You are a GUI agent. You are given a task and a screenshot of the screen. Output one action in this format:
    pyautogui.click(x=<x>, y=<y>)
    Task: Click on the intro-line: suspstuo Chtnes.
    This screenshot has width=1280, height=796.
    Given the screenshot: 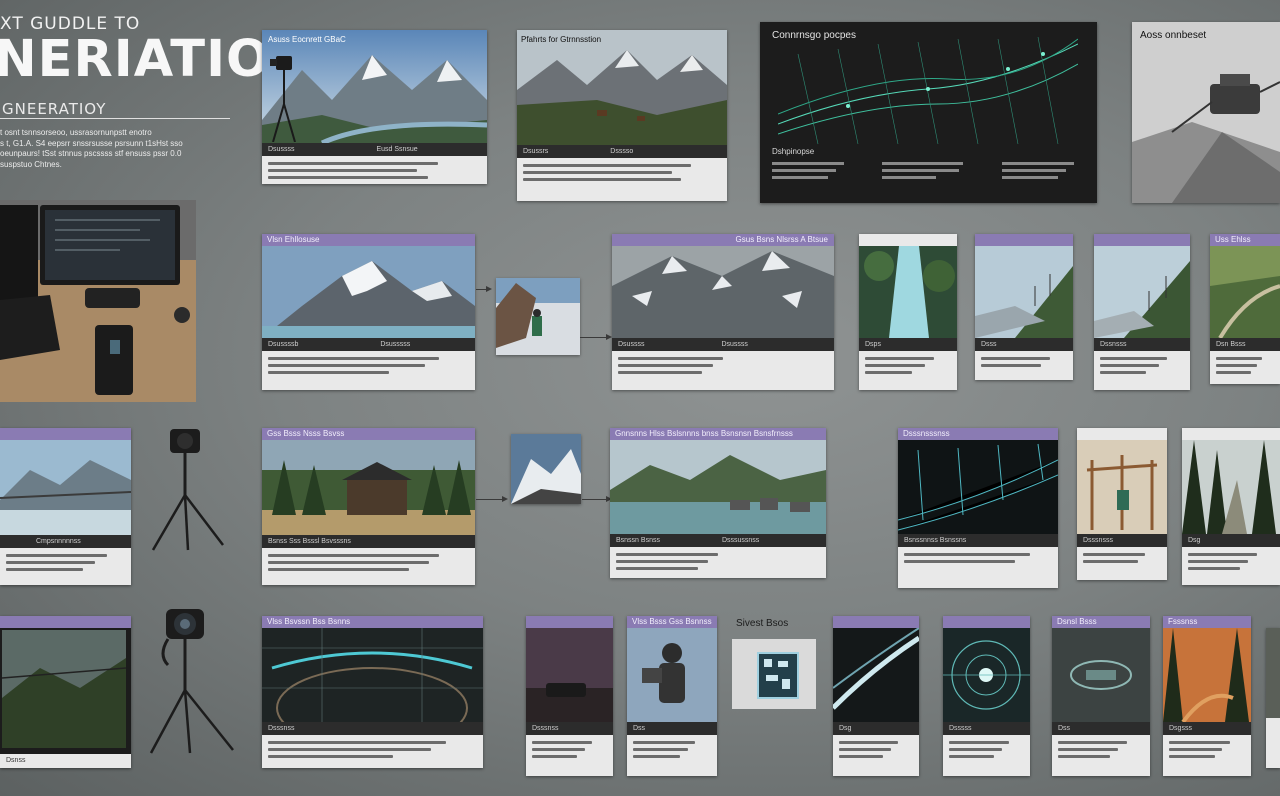 What is the action you would take?
    pyautogui.click(x=31, y=164)
    